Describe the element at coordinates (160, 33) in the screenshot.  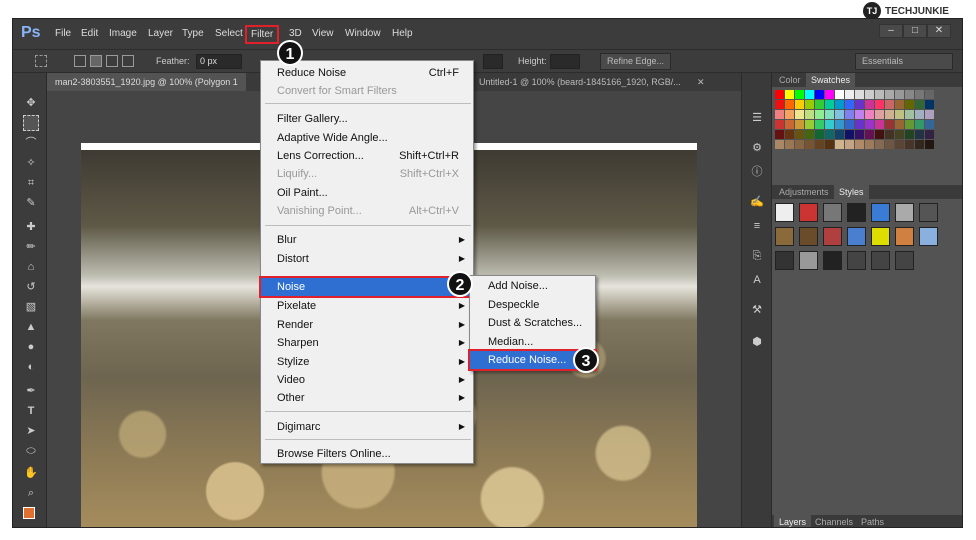
I see `menu-layer: Layer` at that location.